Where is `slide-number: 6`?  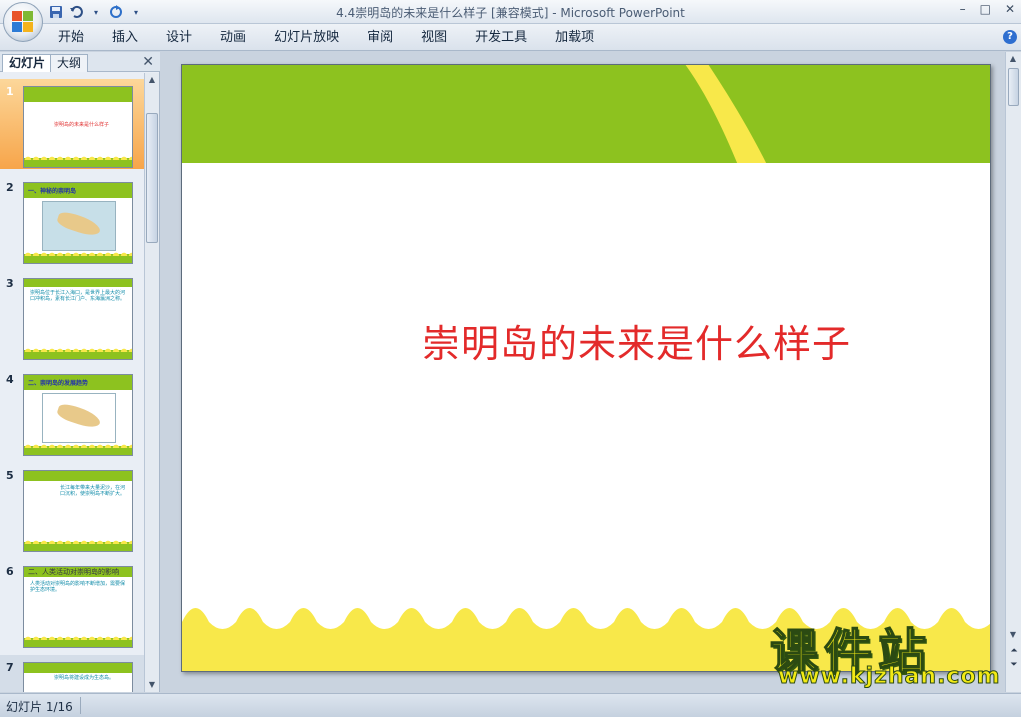 slide-number: 6 is located at coordinates (10, 571).